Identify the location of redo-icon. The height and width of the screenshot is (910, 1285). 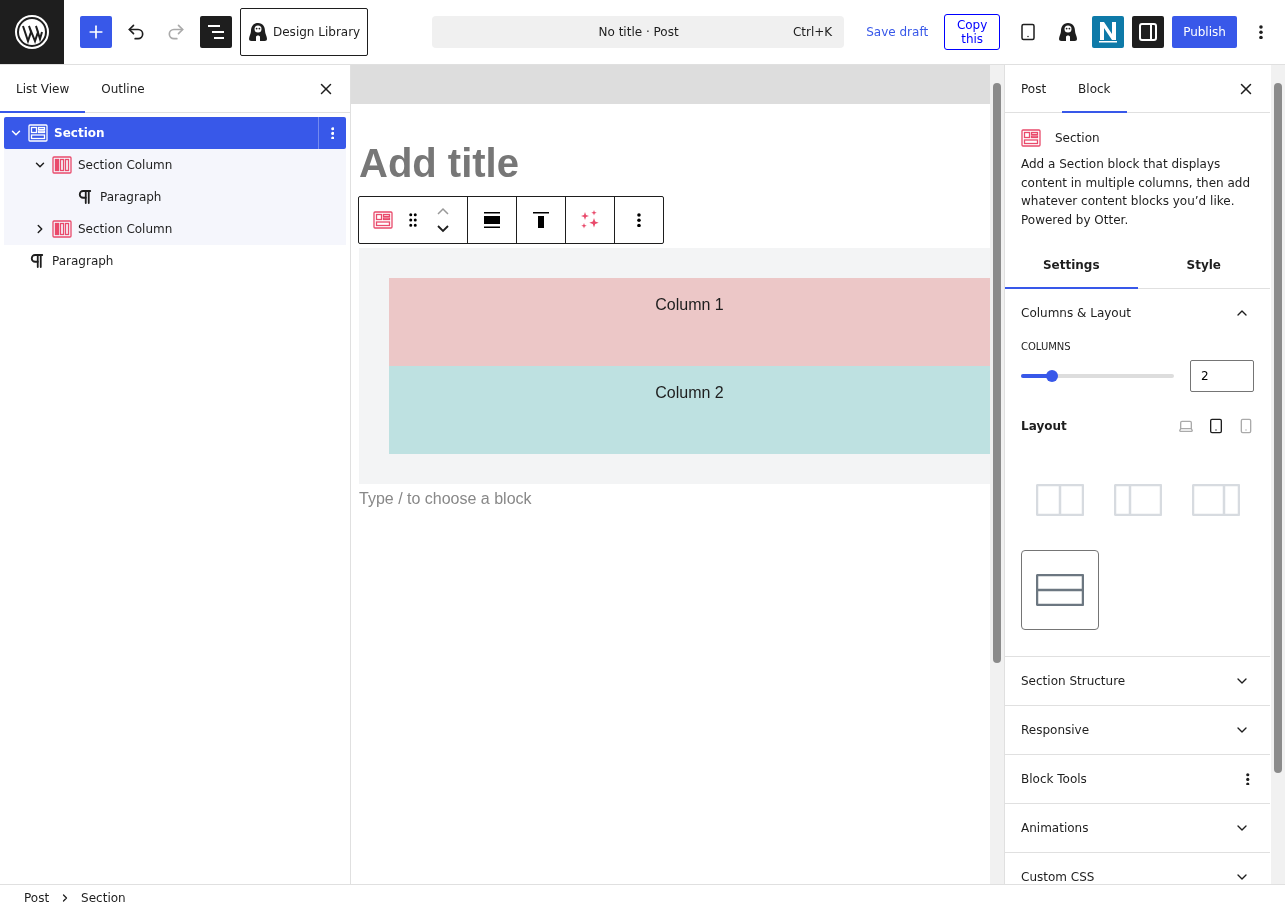
(176, 32).